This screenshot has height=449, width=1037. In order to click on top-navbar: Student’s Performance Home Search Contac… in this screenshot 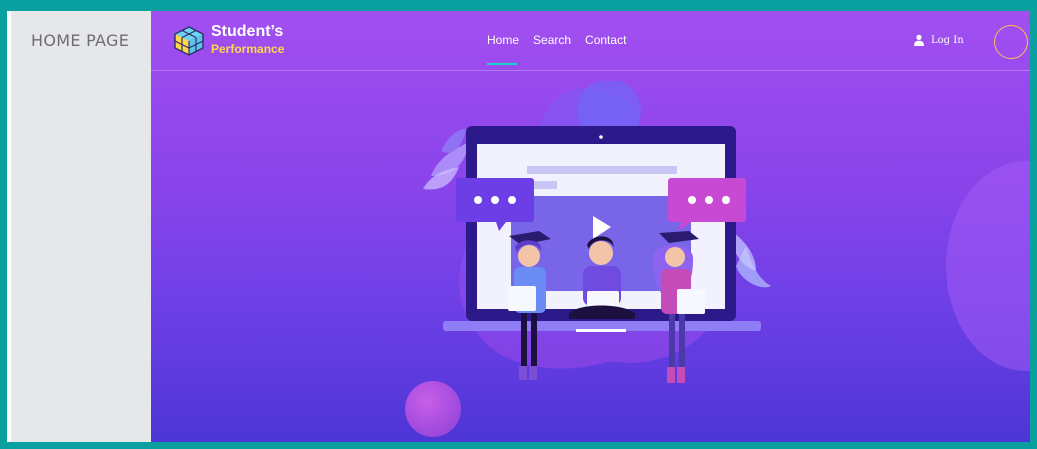, I will do `click(590, 41)`.